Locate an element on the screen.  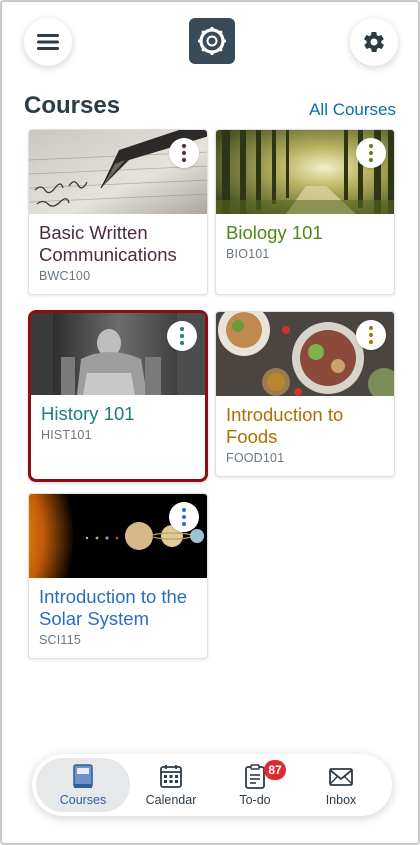
course-card-bio101: Biology 101 BIO101 is located at coordinates (305, 212).